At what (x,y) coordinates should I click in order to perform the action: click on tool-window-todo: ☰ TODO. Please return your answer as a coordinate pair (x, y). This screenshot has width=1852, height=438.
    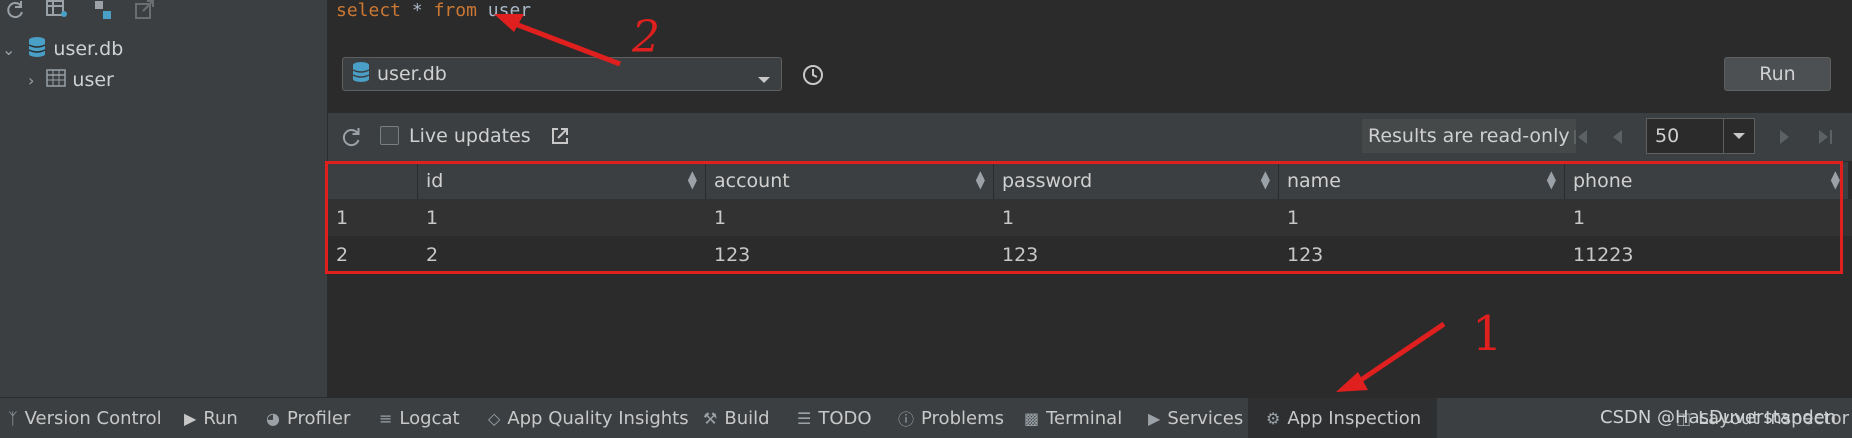
    Looking at the image, I should click on (834, 418).